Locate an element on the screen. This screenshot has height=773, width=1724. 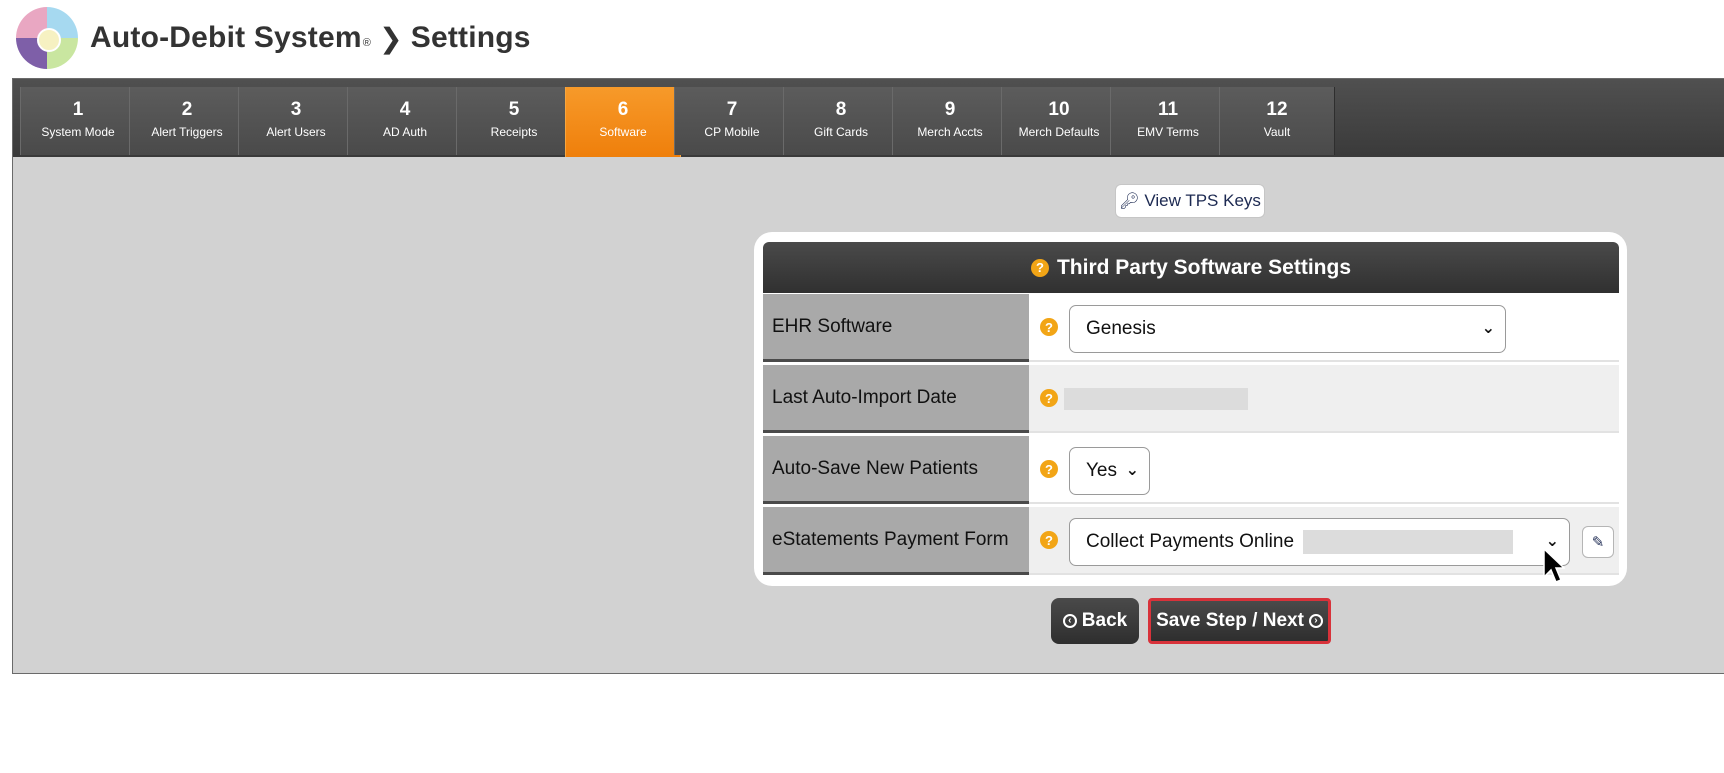
card-header: ? Third Party Software Settings is located at coordinates (1191, 267).